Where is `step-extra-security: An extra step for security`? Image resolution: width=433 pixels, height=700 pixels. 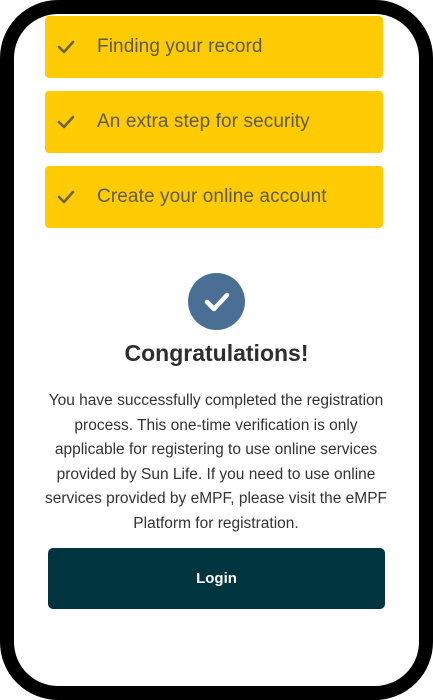
step-extra-security: An extra step for security is located at coordinates (214, 122).